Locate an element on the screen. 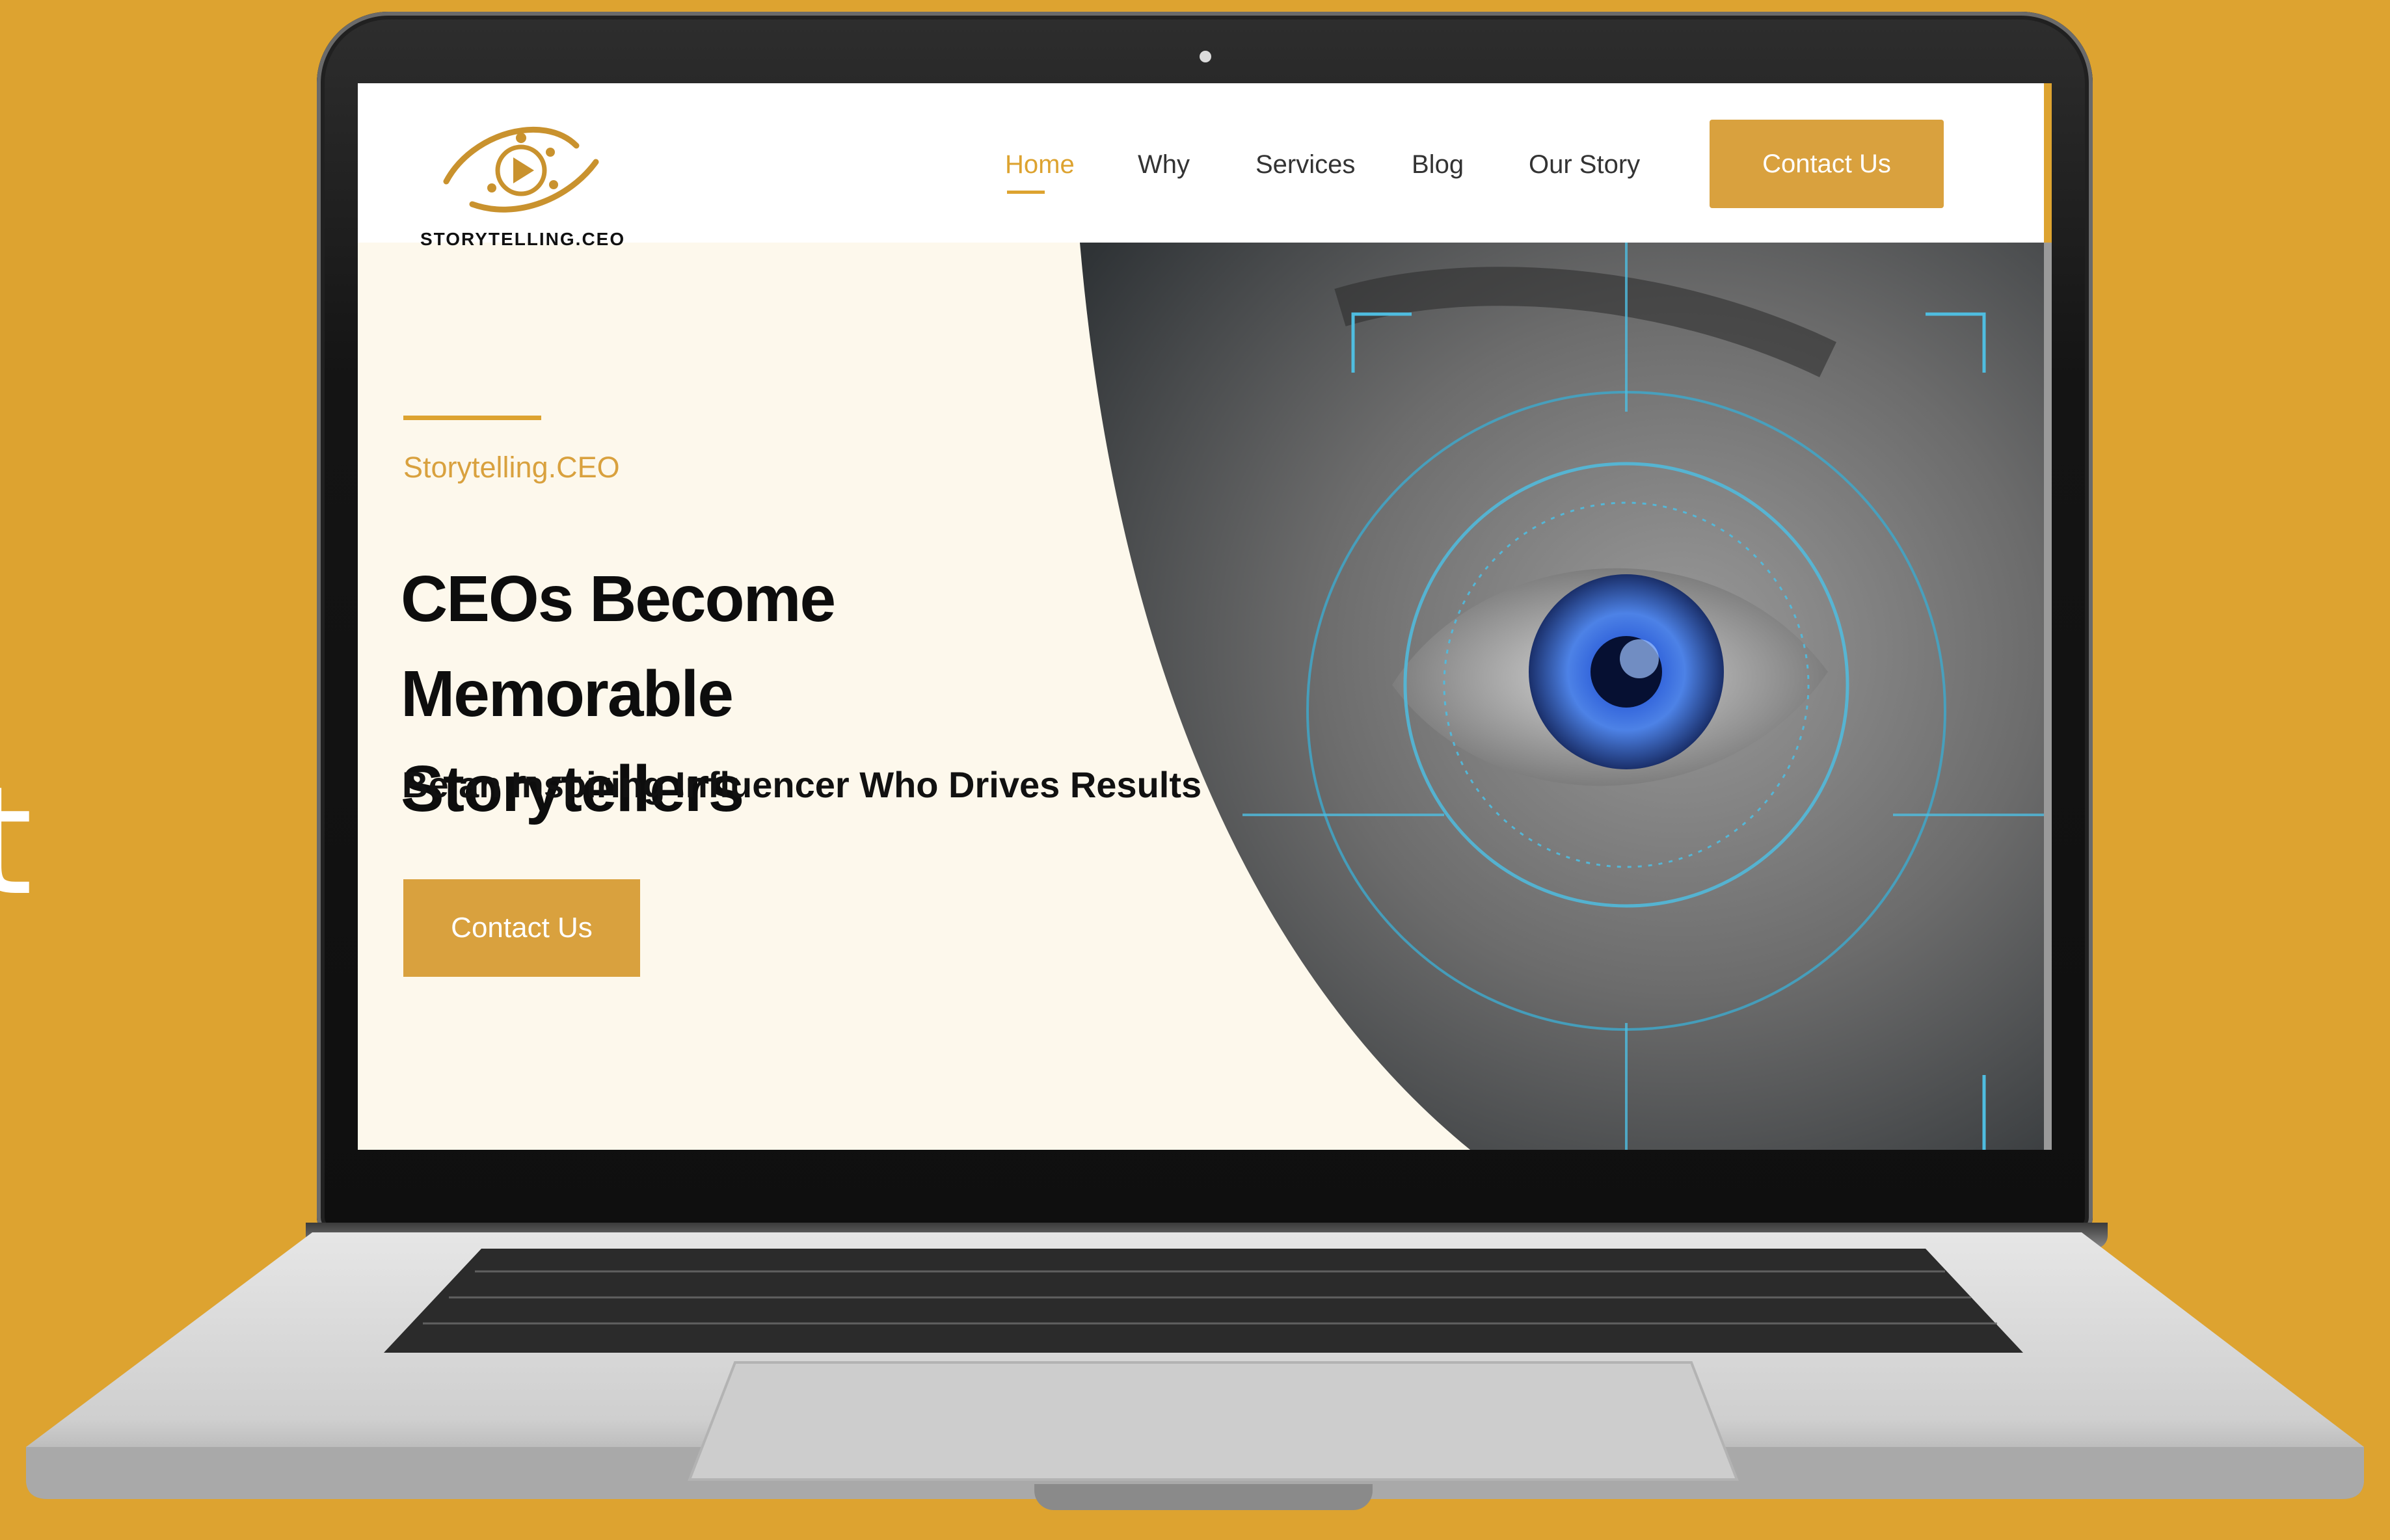  nav-blog: Blog is located at coordinates (1438, 164).